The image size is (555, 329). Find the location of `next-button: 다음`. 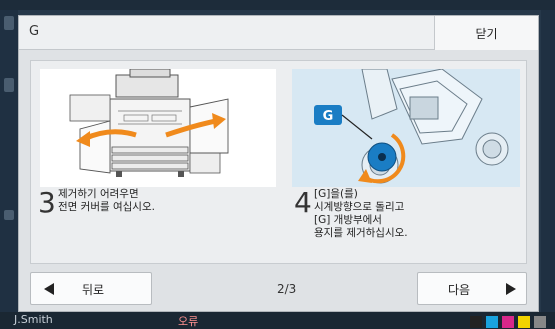

next-button: 다음 is located at coordinates (472, 288).